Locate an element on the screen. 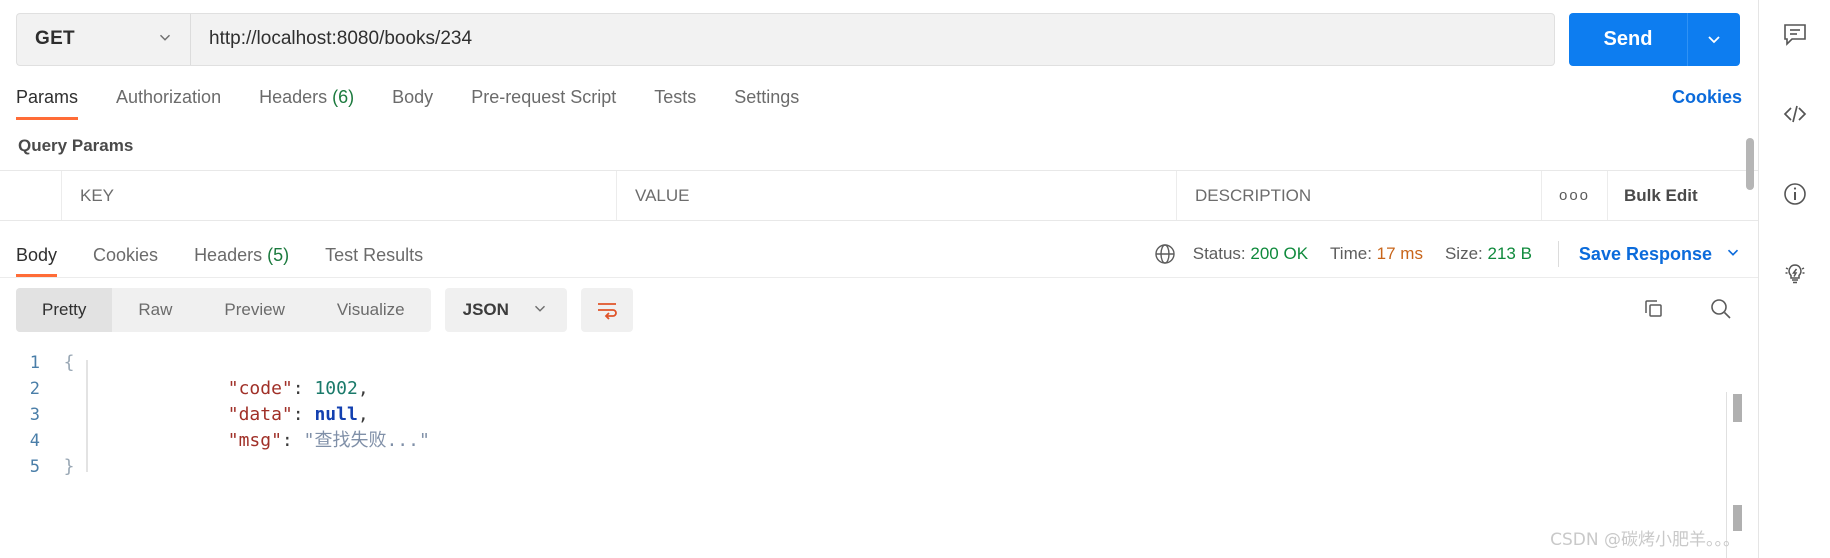 The height and width of the screenshot is (558, 1830). code-line: 4 "msg": "查找失败..." is located at coordinates (879, 441).